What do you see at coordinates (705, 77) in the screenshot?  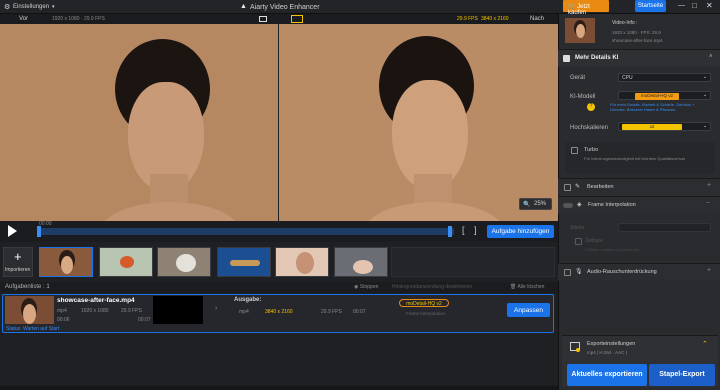 I see `device-chevron-icon: ⌄` at bounding box center [705, 77].